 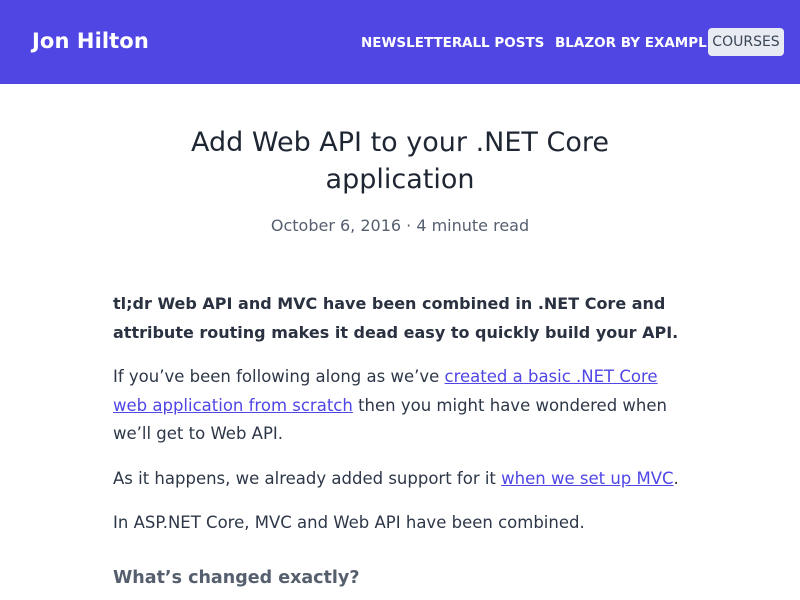 I want to click on mvc-text-after: ., so click(x=676, y=478).